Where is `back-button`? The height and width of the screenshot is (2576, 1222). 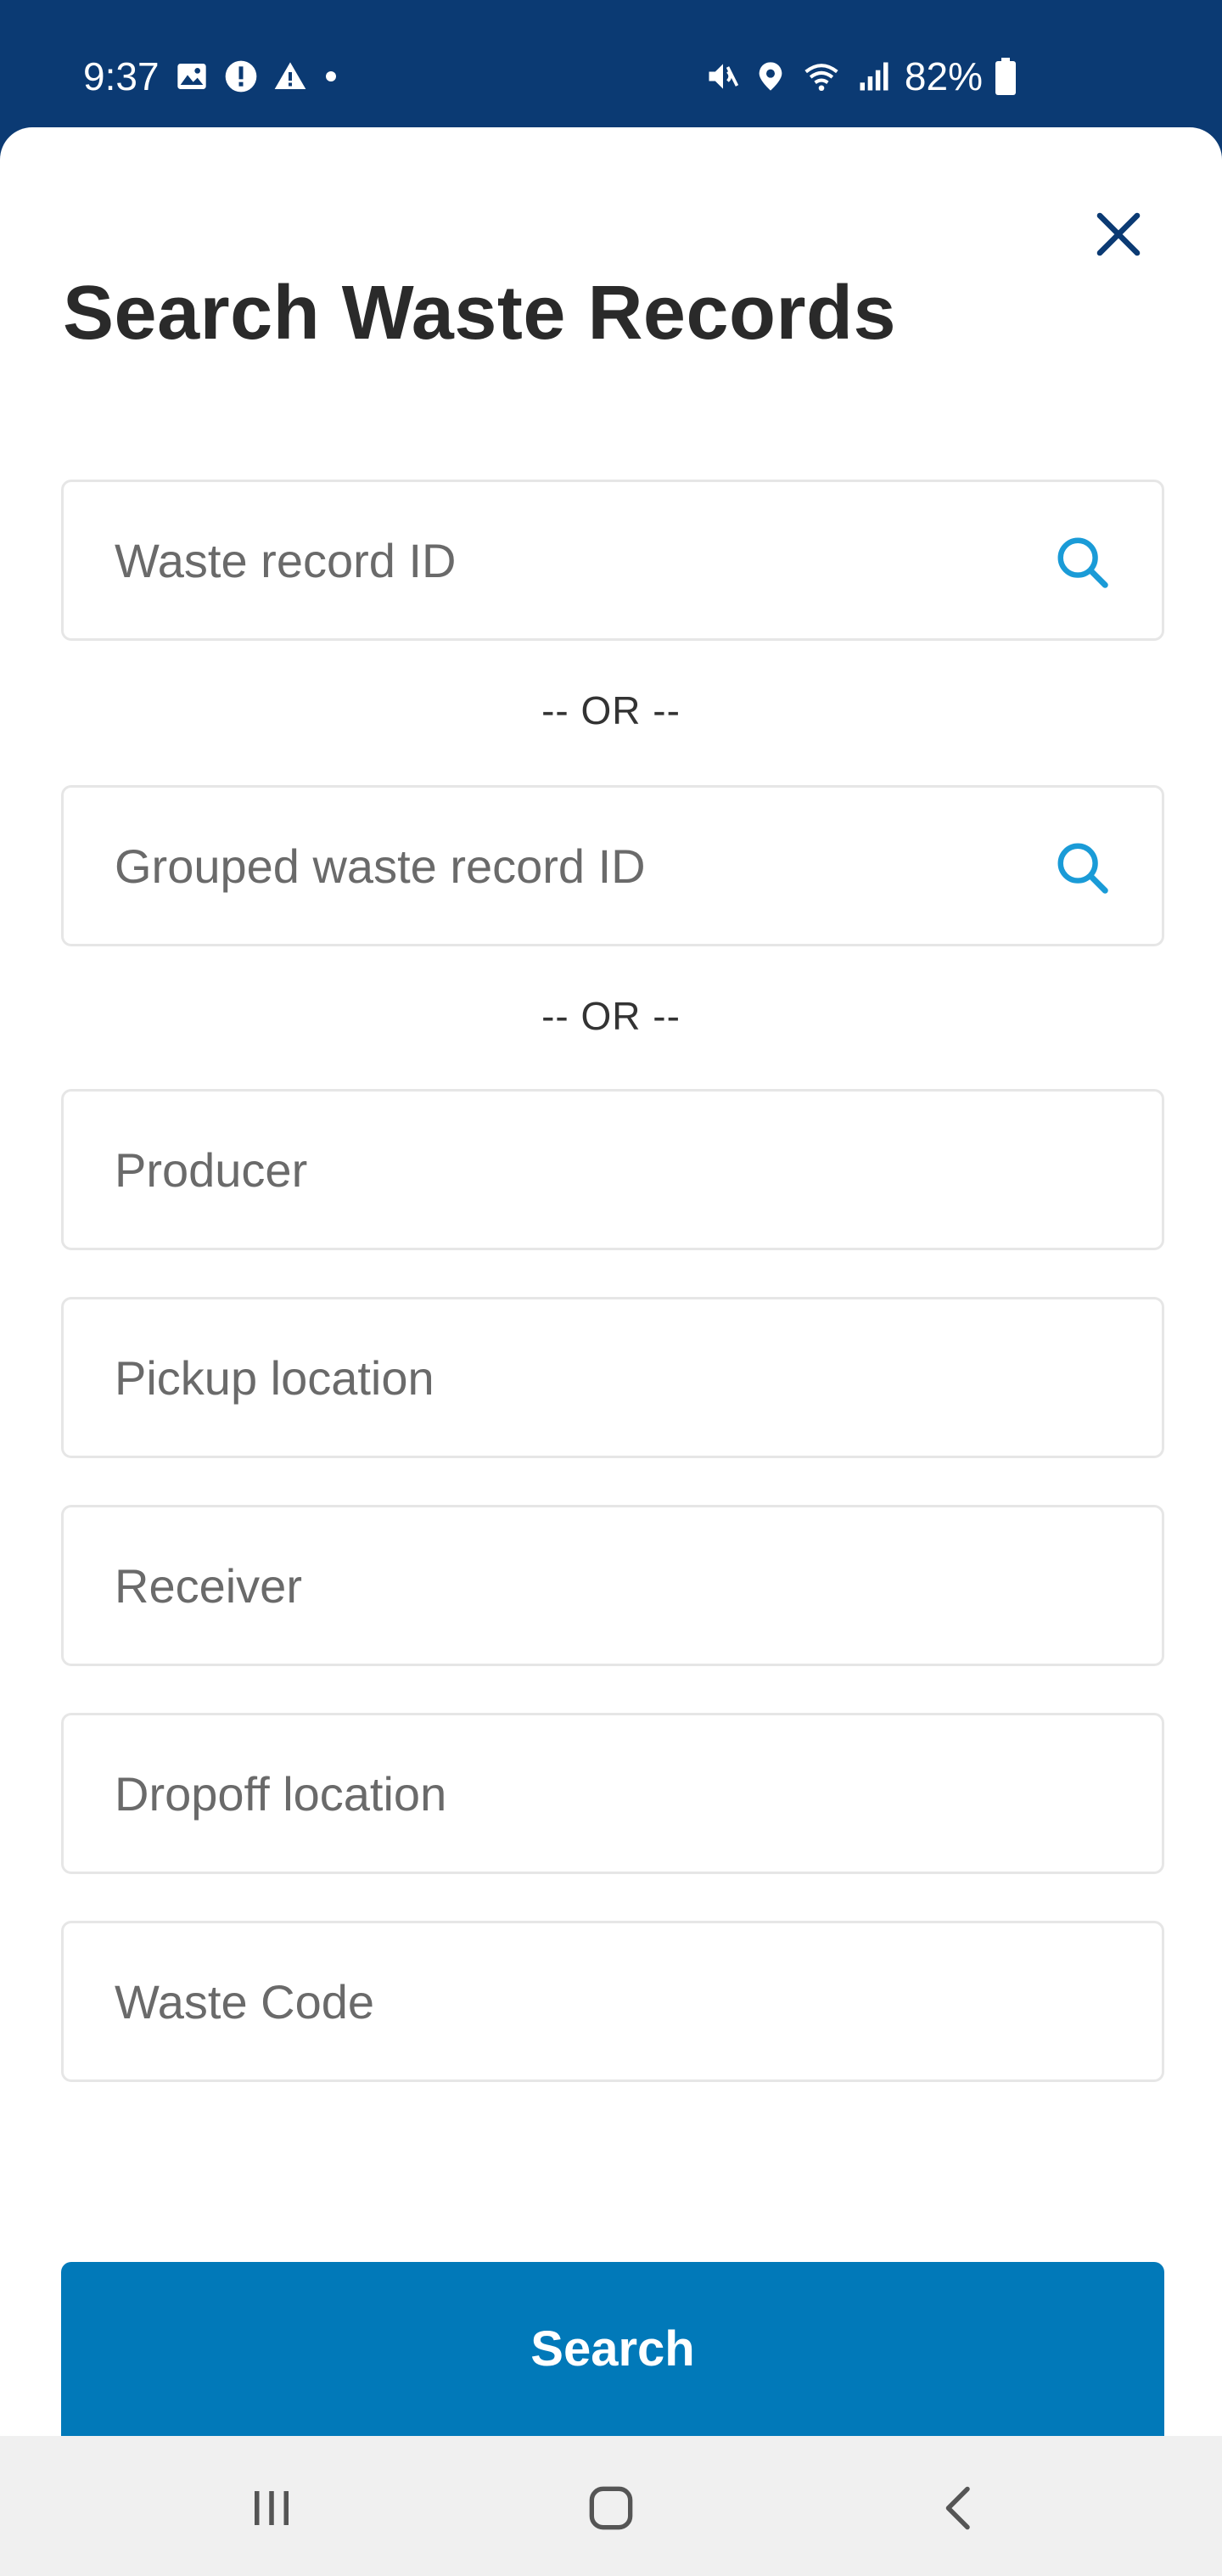 back-button is located at coordinates (959, 2508).